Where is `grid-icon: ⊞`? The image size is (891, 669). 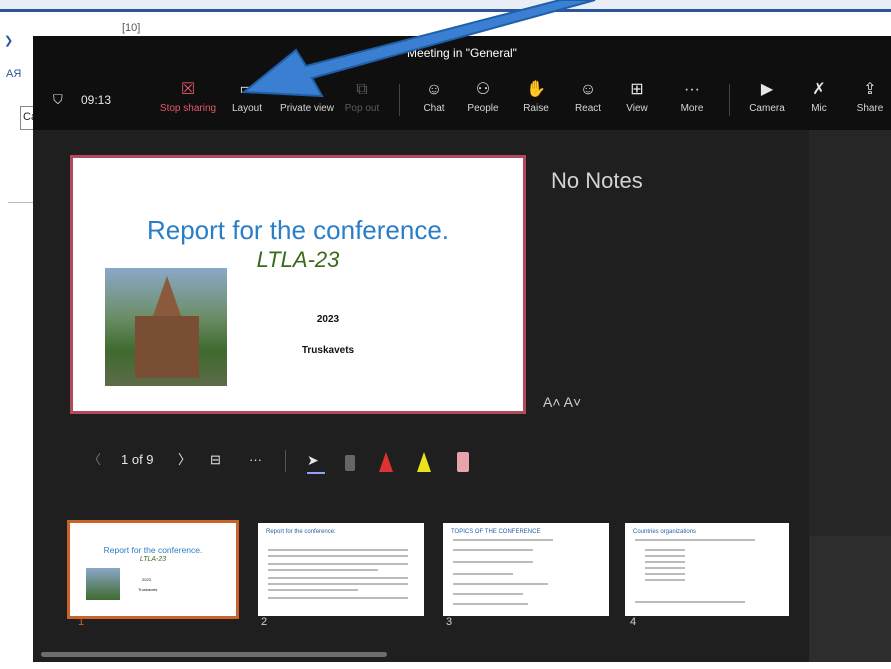 grid-icon: ⊞ is located at coordinates (637, 89).